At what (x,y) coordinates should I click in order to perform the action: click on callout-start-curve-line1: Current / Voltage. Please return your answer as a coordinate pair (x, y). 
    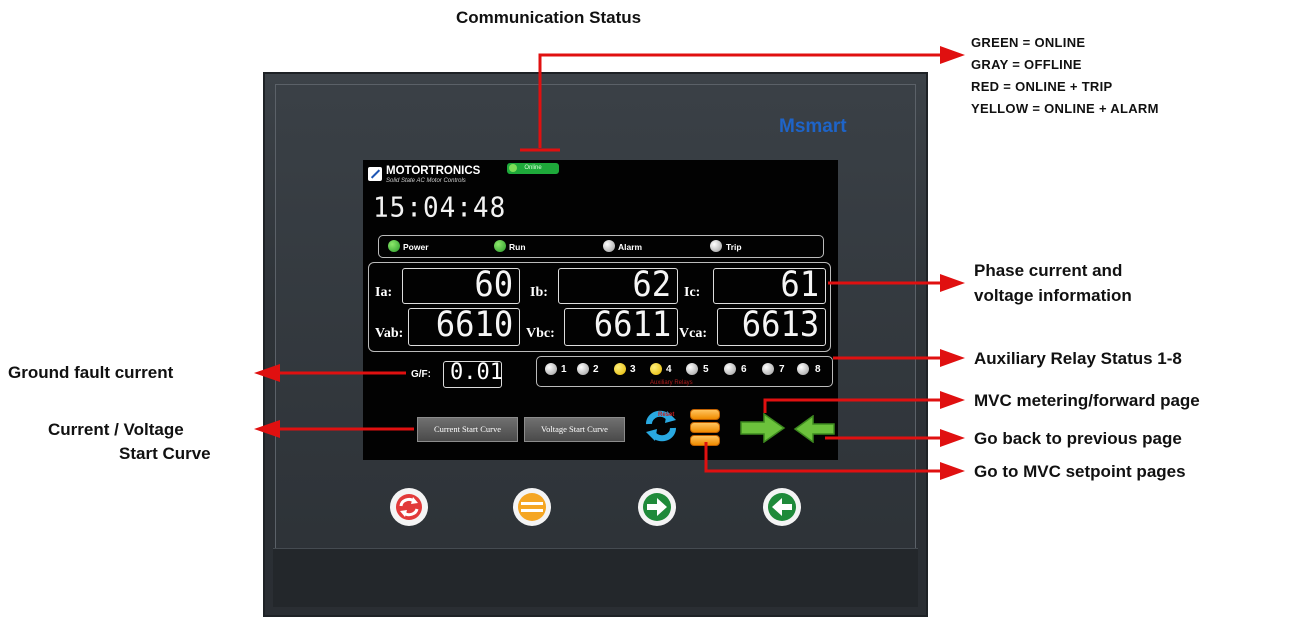
    Looking at the image, I should click on (116, 429).